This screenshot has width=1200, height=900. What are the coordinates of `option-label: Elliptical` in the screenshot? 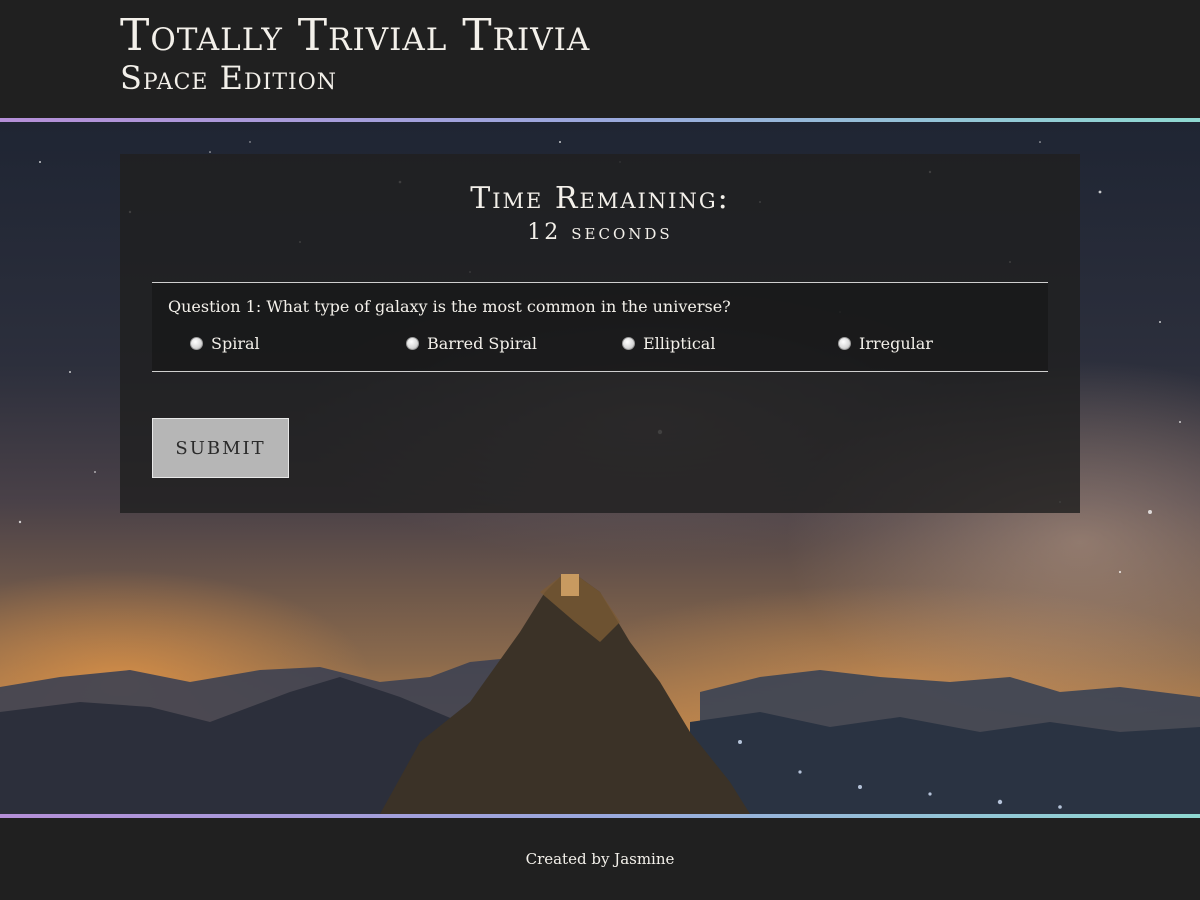 It's located at (679, 343).